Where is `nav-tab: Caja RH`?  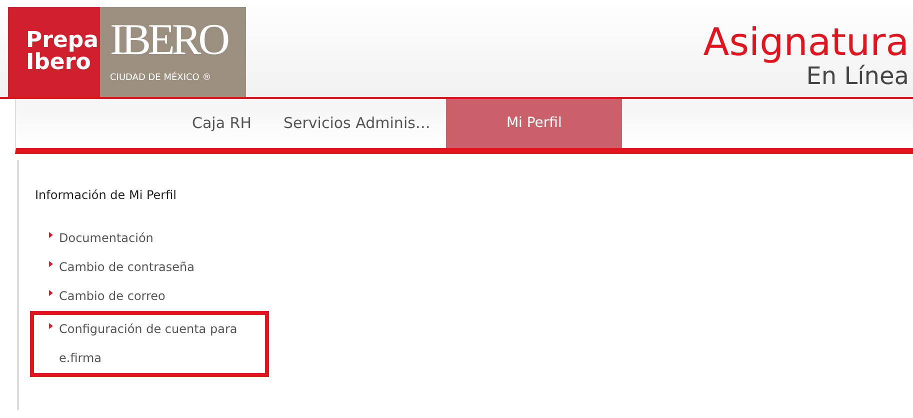 nav-tab: Caja RH is located at coordinates (222, 123).